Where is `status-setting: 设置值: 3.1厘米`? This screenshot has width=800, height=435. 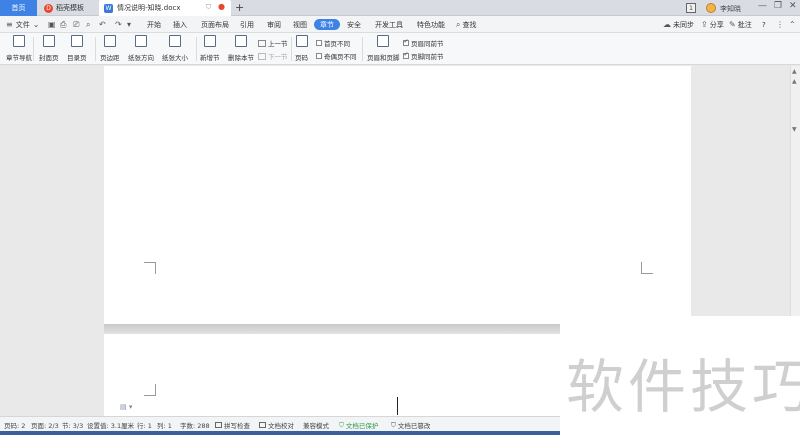
status-setting: 设置值: 3.1厘米 is located at coordinates (110, 425).